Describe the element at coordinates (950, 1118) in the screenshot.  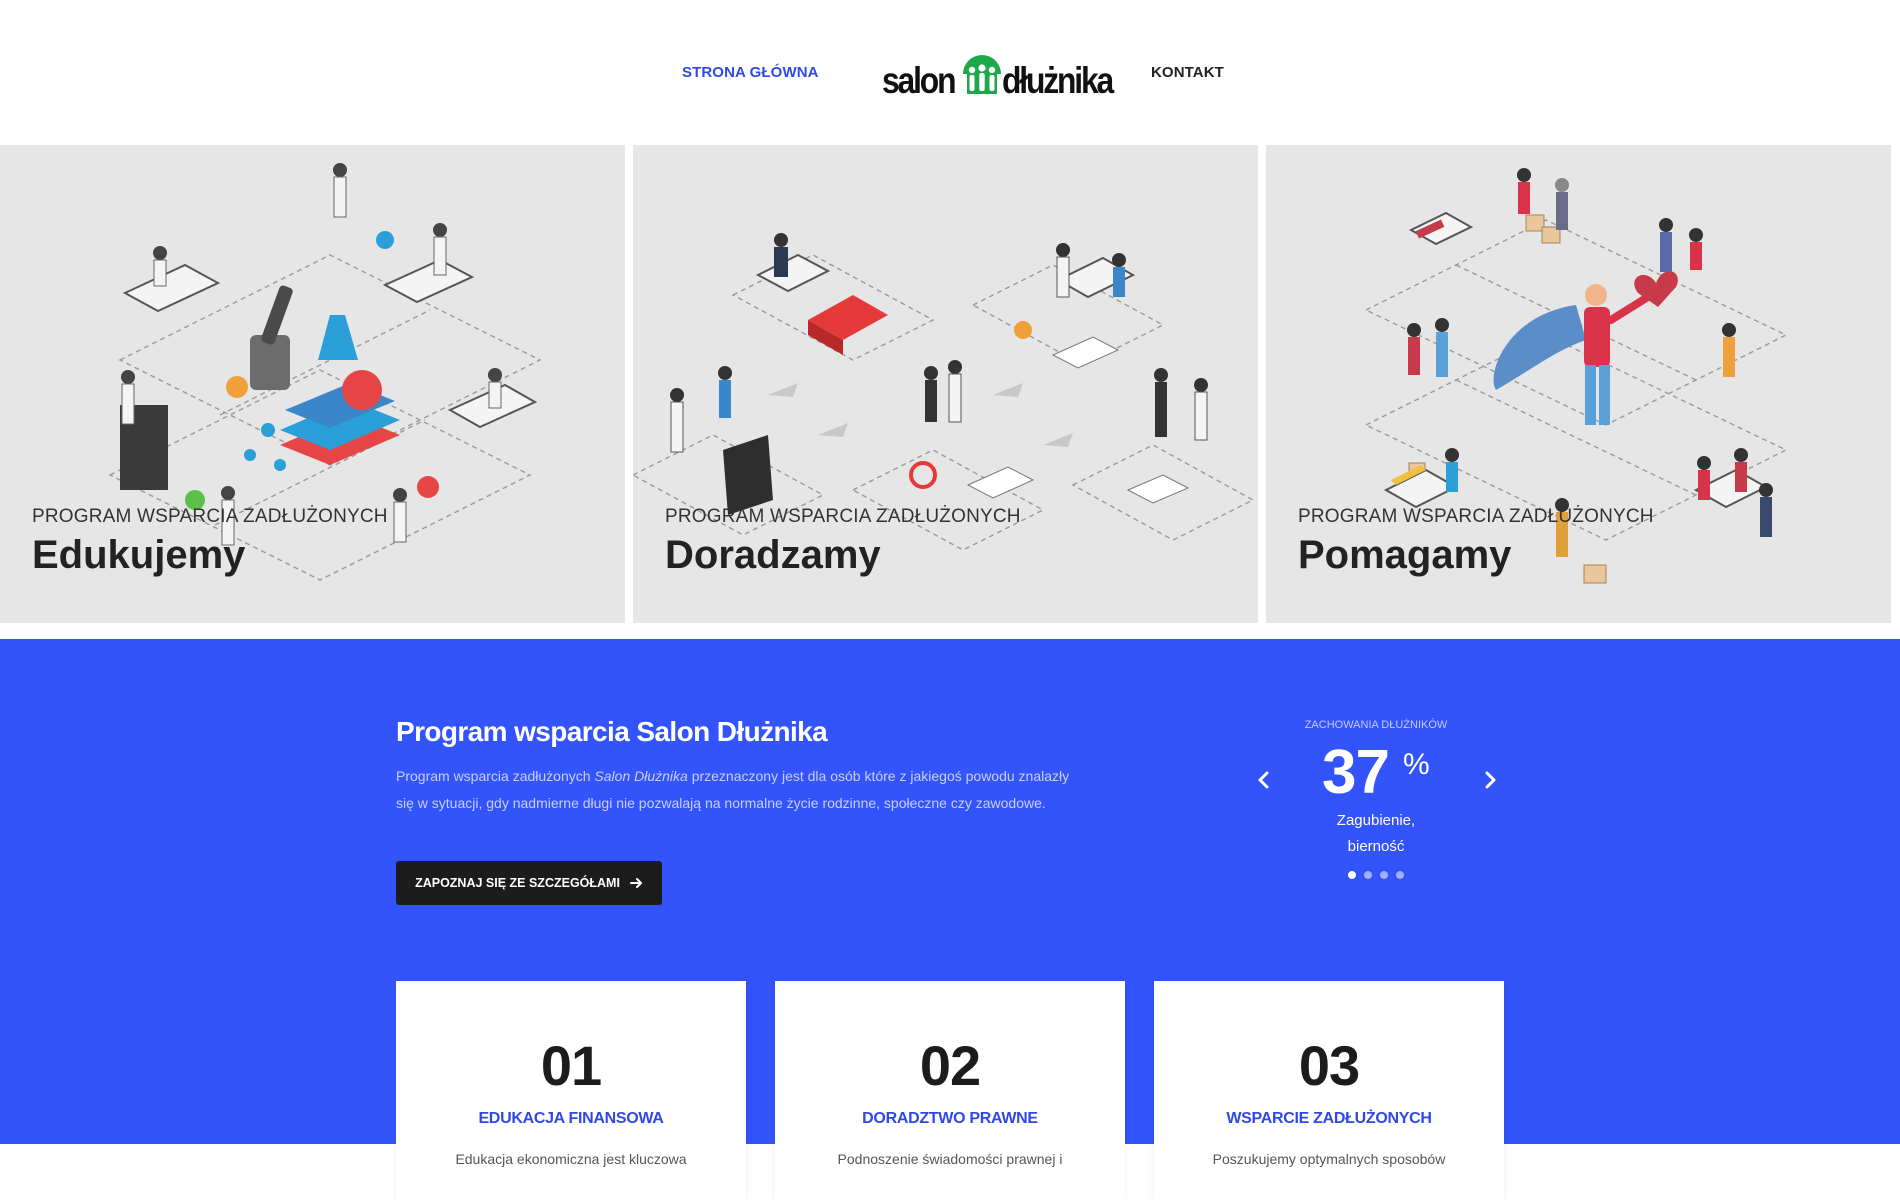
I see `card-title: DORADZTWO PRAWNE` at that location.